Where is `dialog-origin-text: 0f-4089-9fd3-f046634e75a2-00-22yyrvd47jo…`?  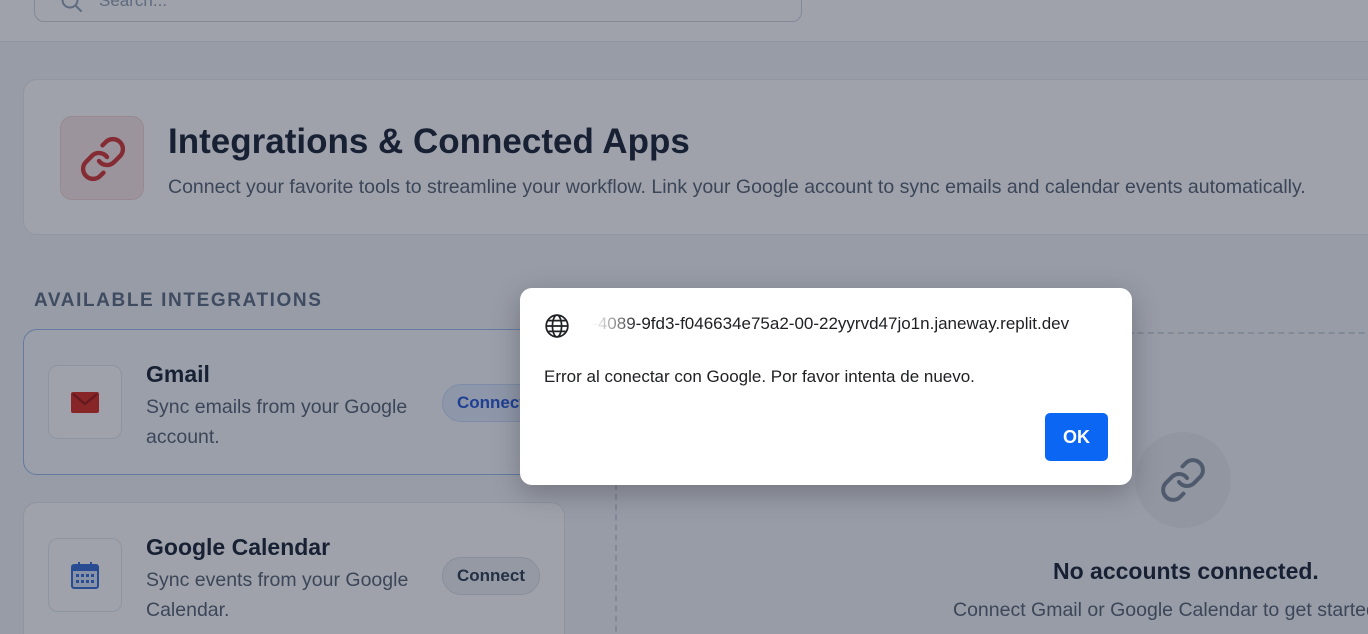
dialog-origin-text: 0f-4089-9fd3-f046634e75a2-00-22yyrvd47jo… is located at coordinates (824, 323).